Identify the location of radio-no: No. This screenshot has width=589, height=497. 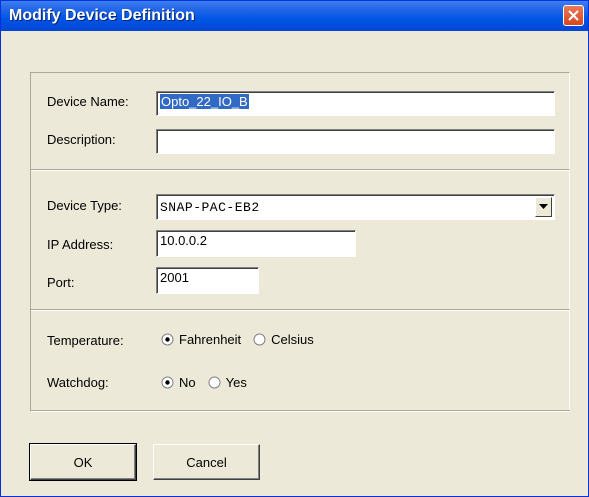
(178, 382).